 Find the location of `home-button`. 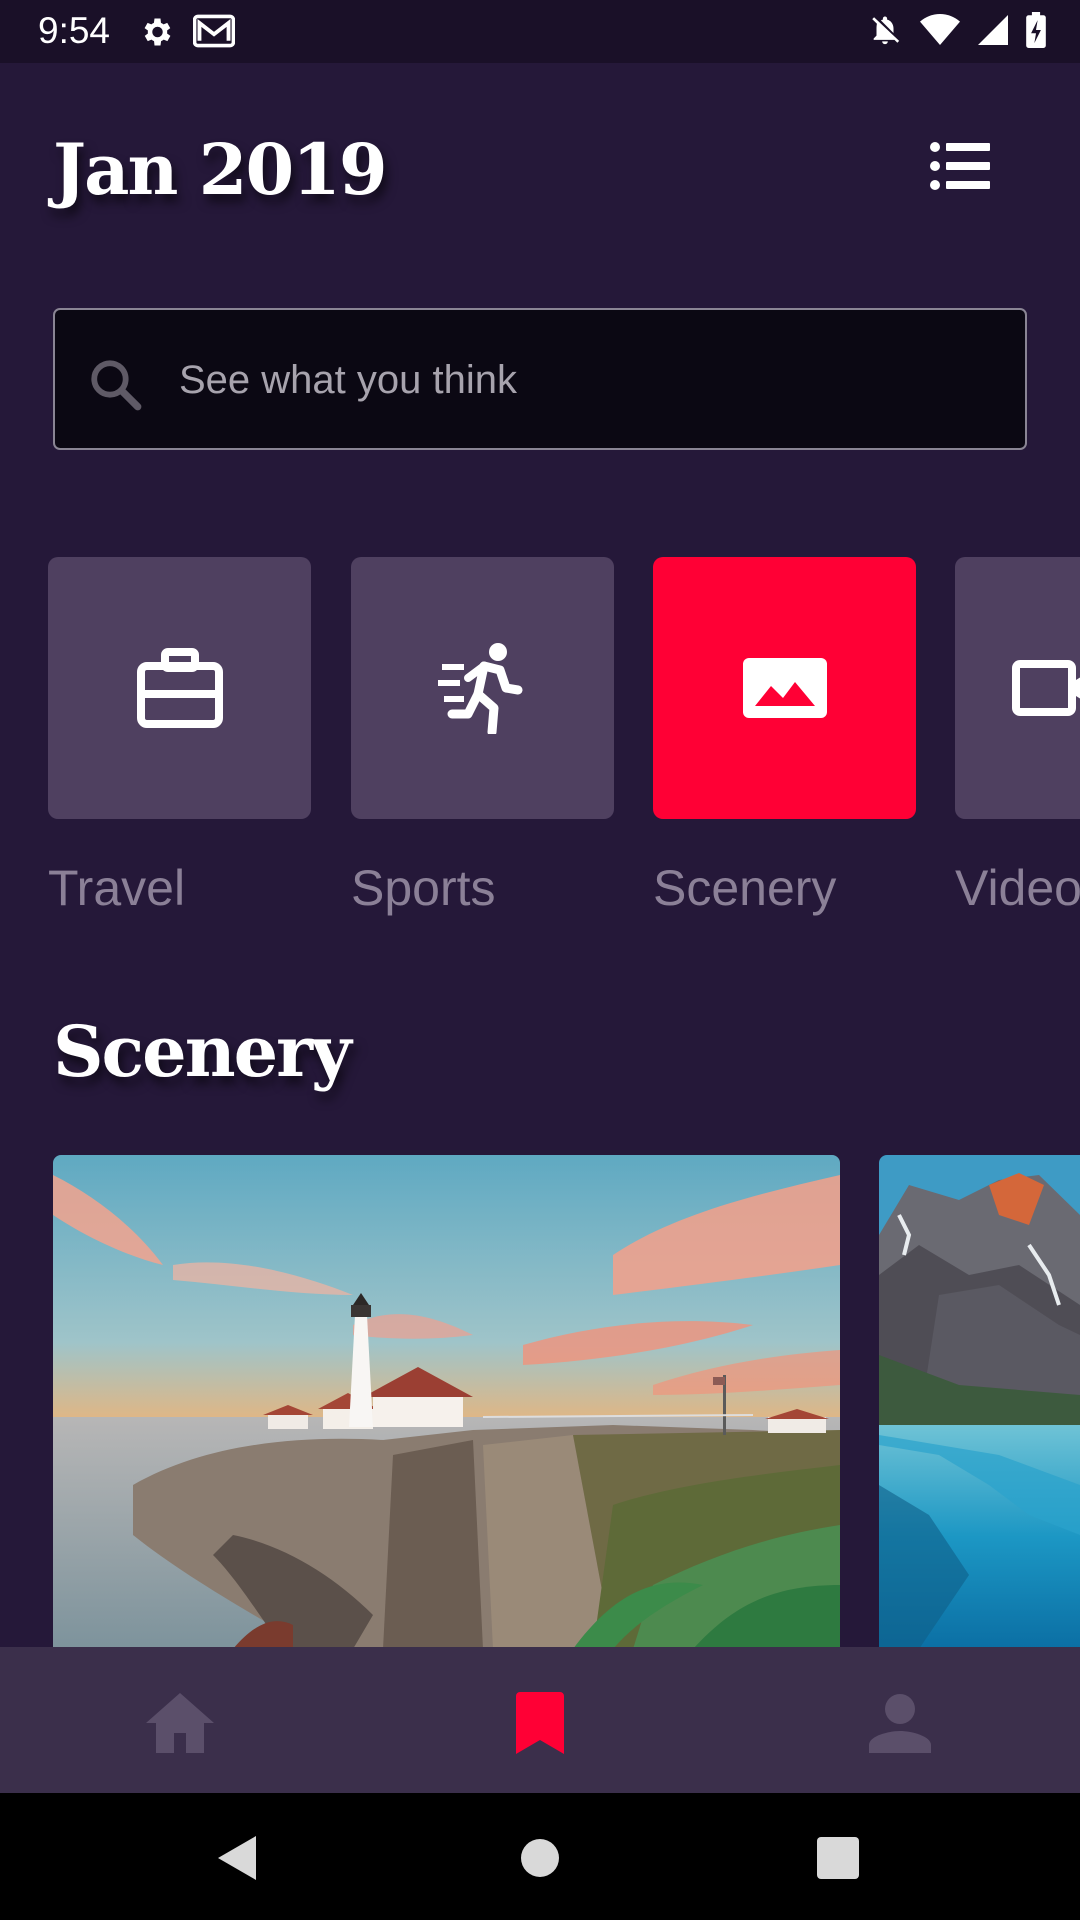

home-button is located at coordinates (540, 1858).